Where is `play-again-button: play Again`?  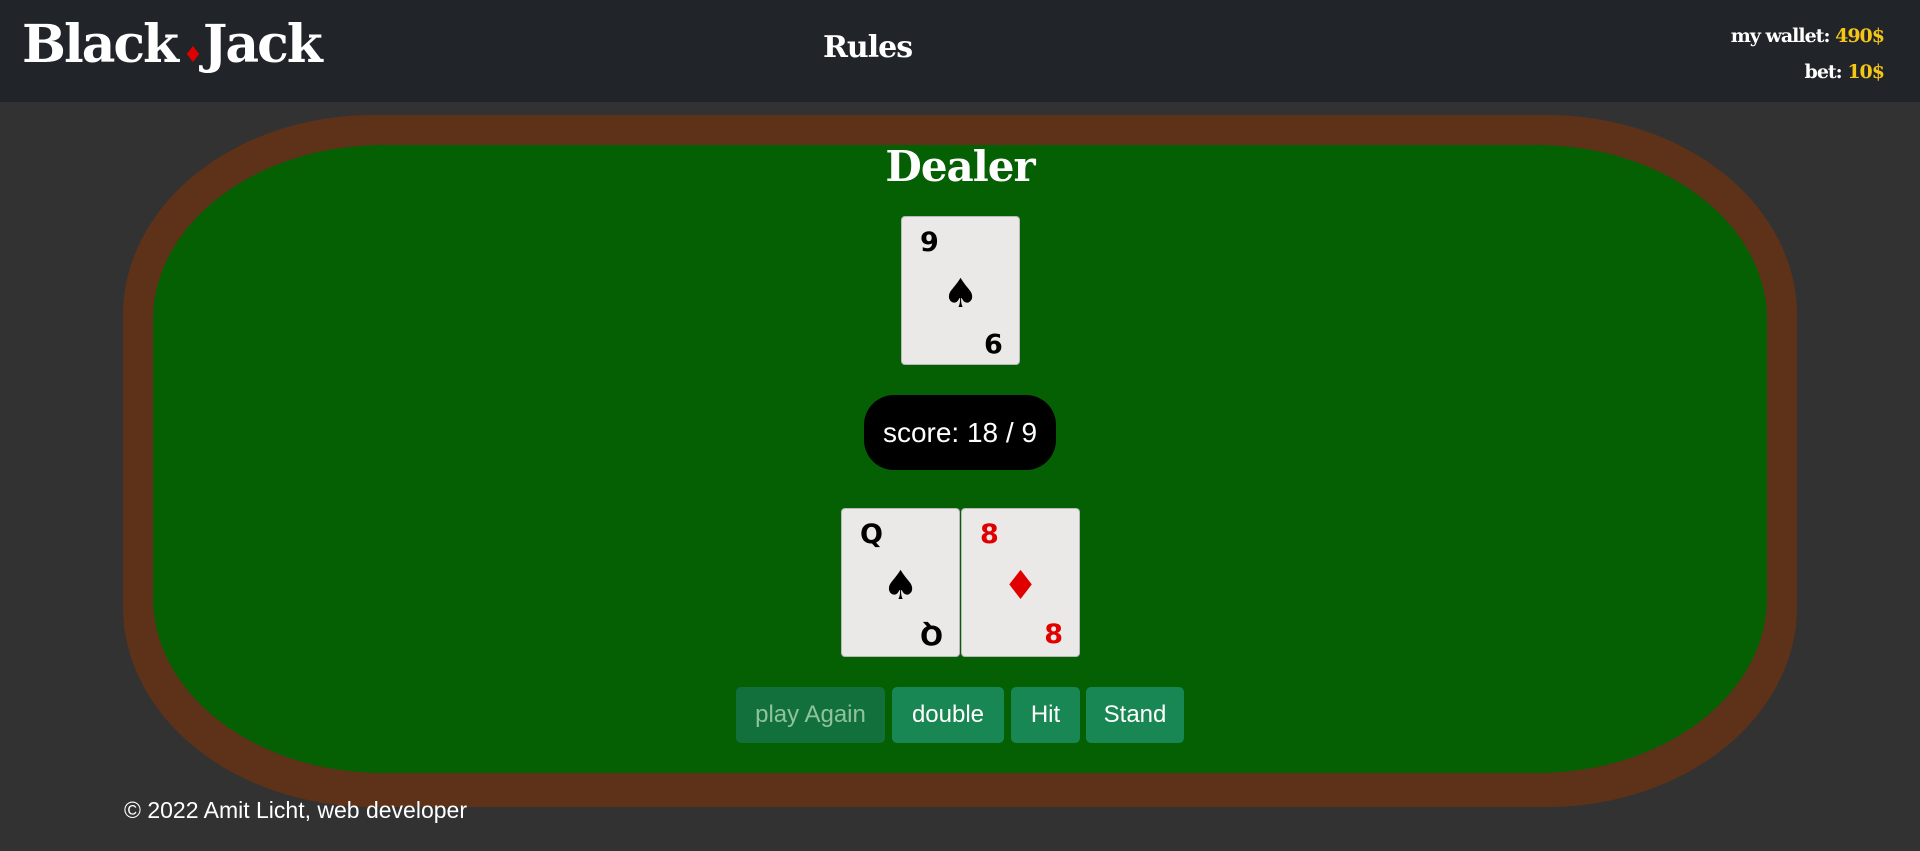 play-again-button: play Again is located at coordinates (810, 715).